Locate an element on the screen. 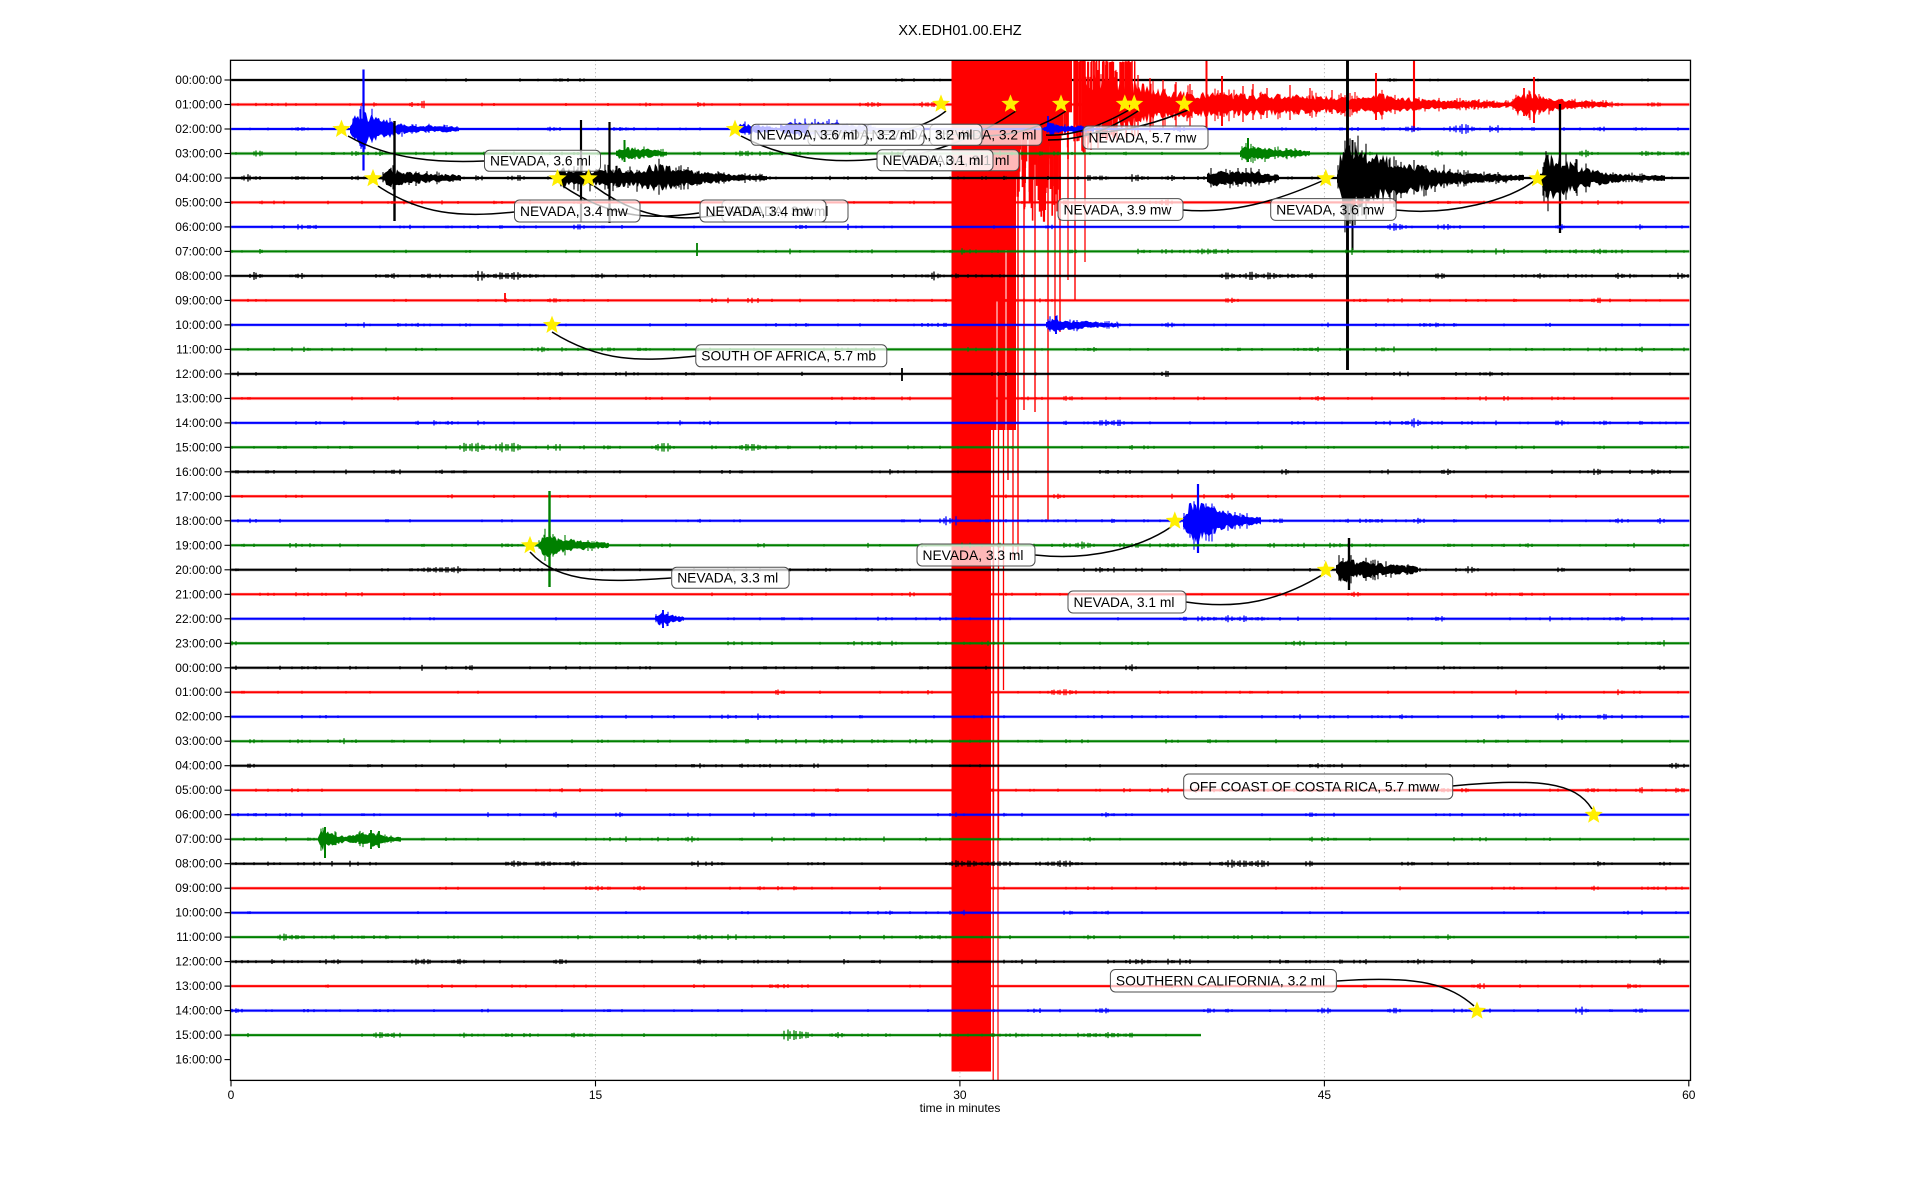  svg-text: 18:00:00 is located at coordinates (198, 521).